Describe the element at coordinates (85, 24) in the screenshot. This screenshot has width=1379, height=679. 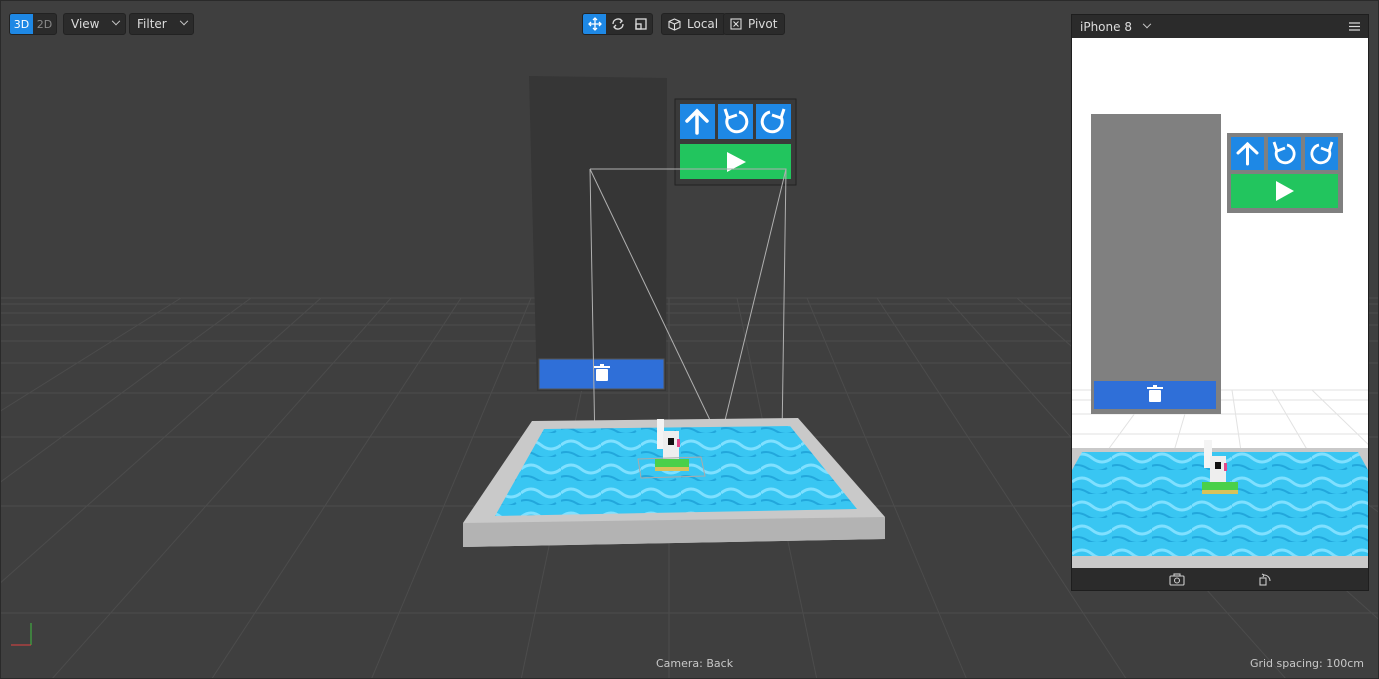
I see `view-dropdown-label: View` at that location.